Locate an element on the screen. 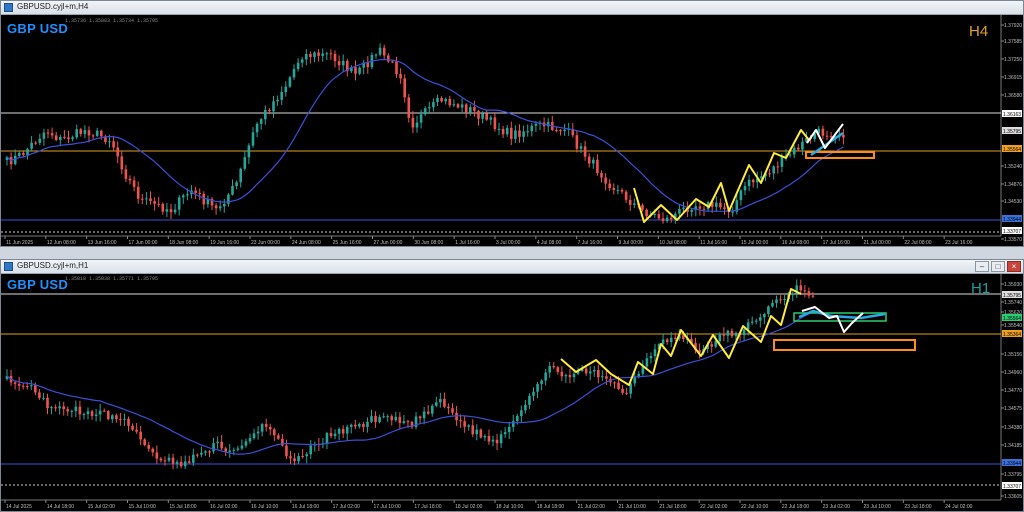 The width and height of the screenshot is (1024, 512). price-label: 1.34770 is located at coordinates (1013, 391).